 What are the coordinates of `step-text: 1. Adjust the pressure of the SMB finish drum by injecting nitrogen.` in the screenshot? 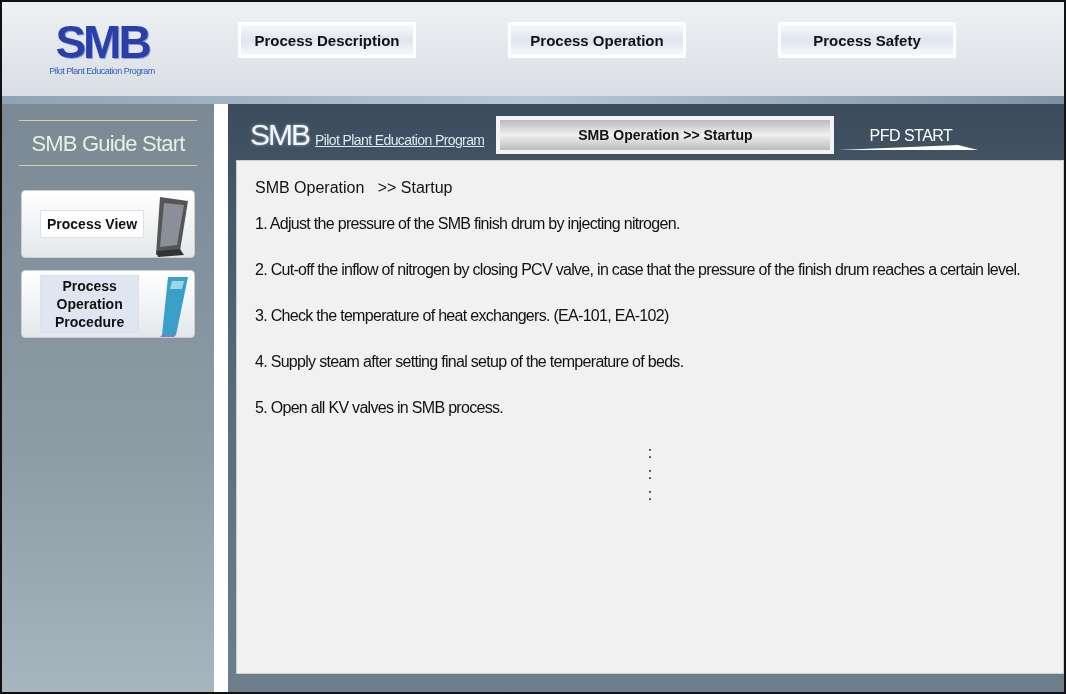 It's located at (468, 224).